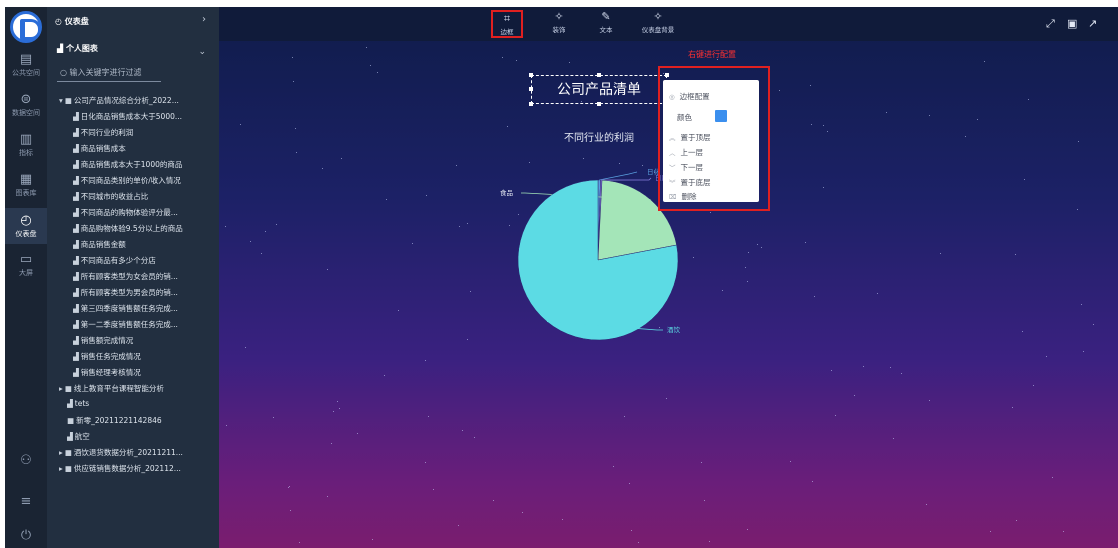 This screenshot has width=1118, height=548. I want to click on document-icon: ▤, so click(26, 59).